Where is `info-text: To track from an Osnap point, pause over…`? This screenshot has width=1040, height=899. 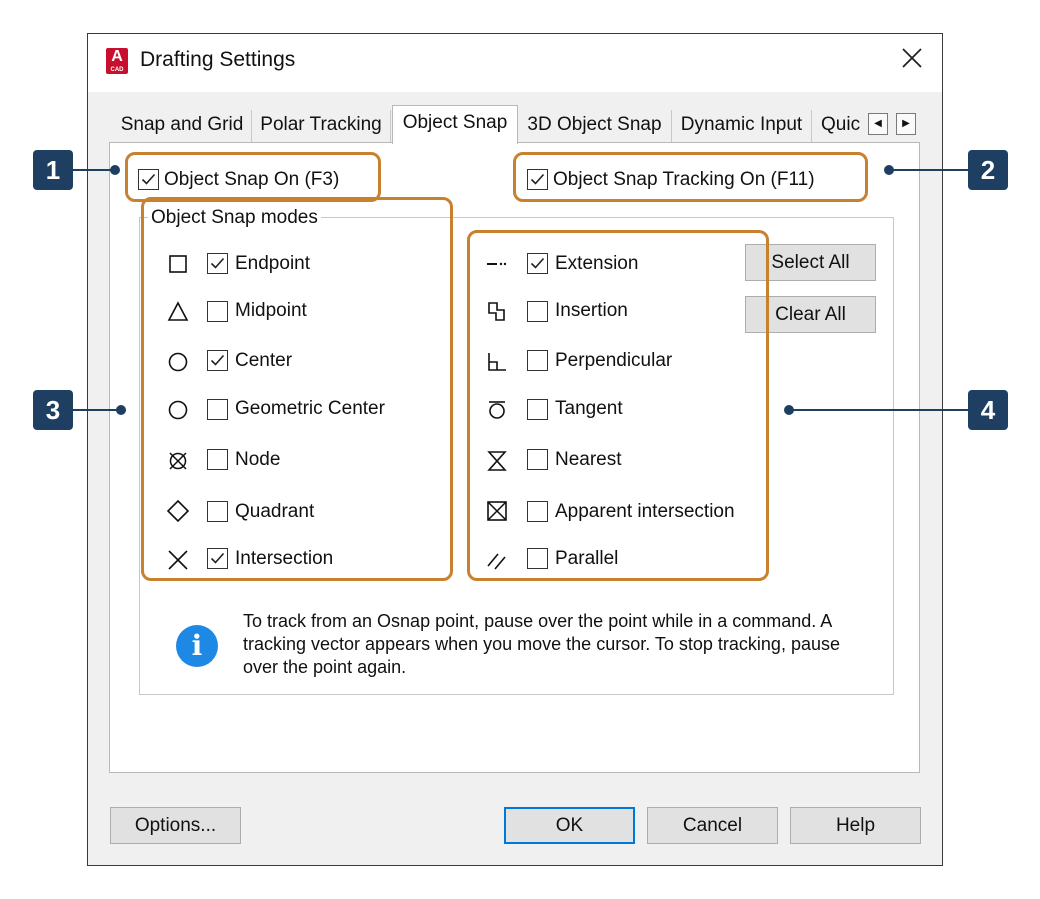 info-text: To track from an Osnap point, pause over… is located at coordinates (541, 644).